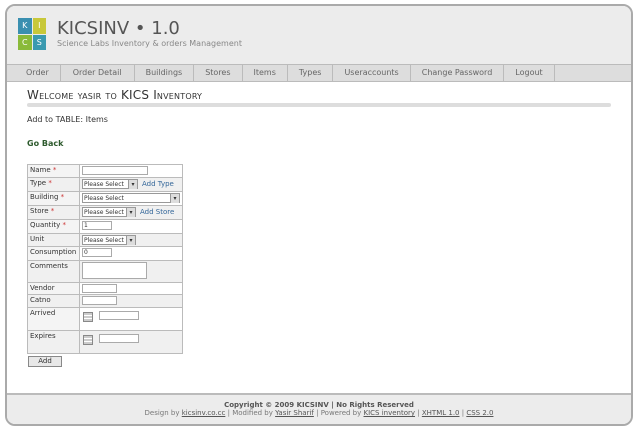 This screenshot has width=640, height=434. What do you see at coordinates (98, 73) in the screenshot?
I see `nav-order-detail: Order Detail` at bounding box center [98, 73].